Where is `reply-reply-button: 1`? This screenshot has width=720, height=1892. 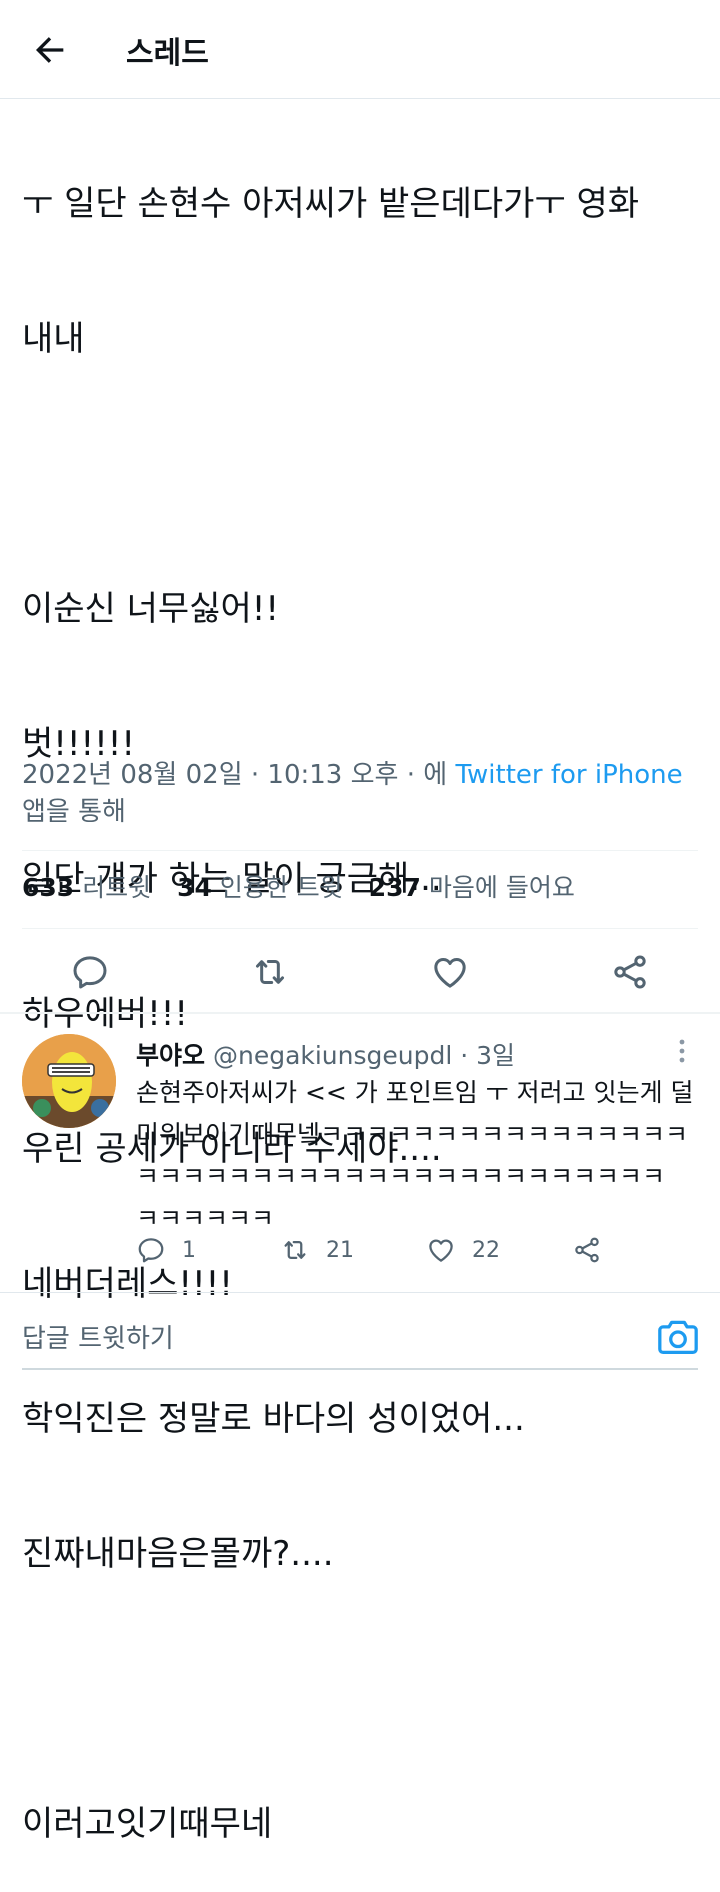 reply-reply-button: 1 is located at coordinates (166, 1250).